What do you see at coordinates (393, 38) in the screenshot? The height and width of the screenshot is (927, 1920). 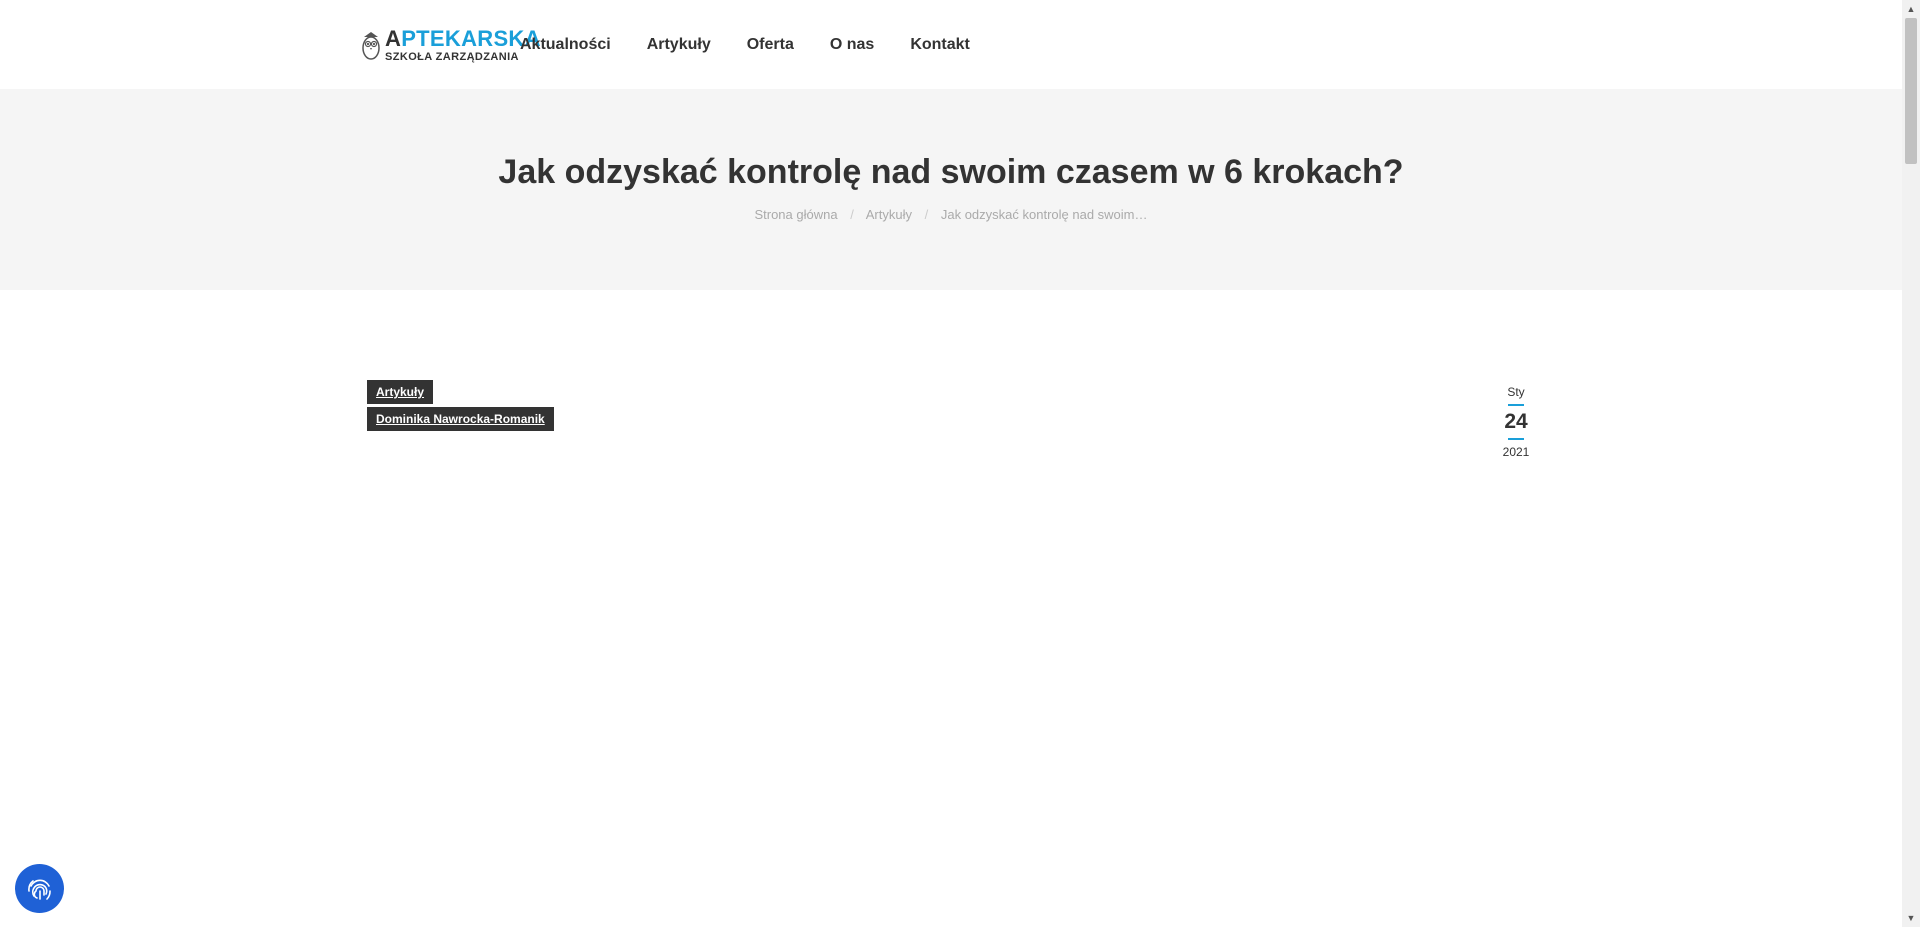 I see `logo-letter-a: A` at bounding box center [393, 38].